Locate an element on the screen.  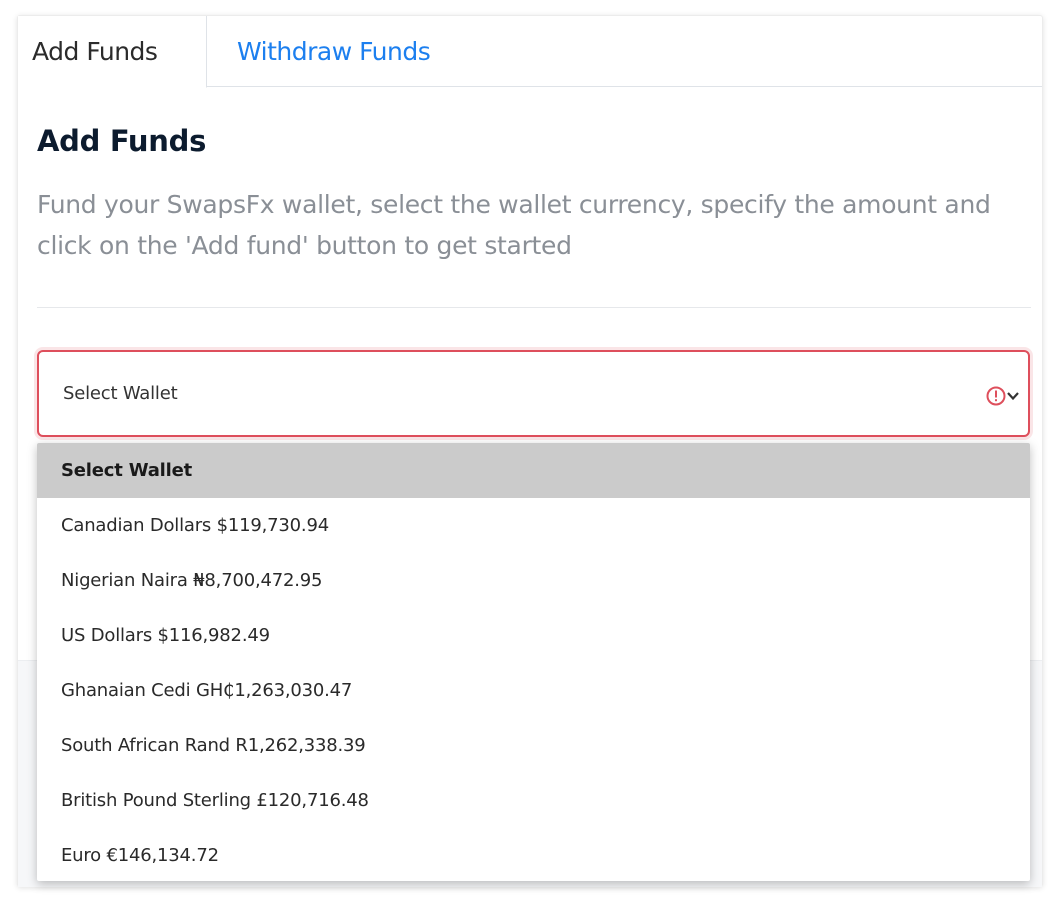
wallet-option-cad: Canadian Dollars $119,730.94 is located at coordinates (533, 525).